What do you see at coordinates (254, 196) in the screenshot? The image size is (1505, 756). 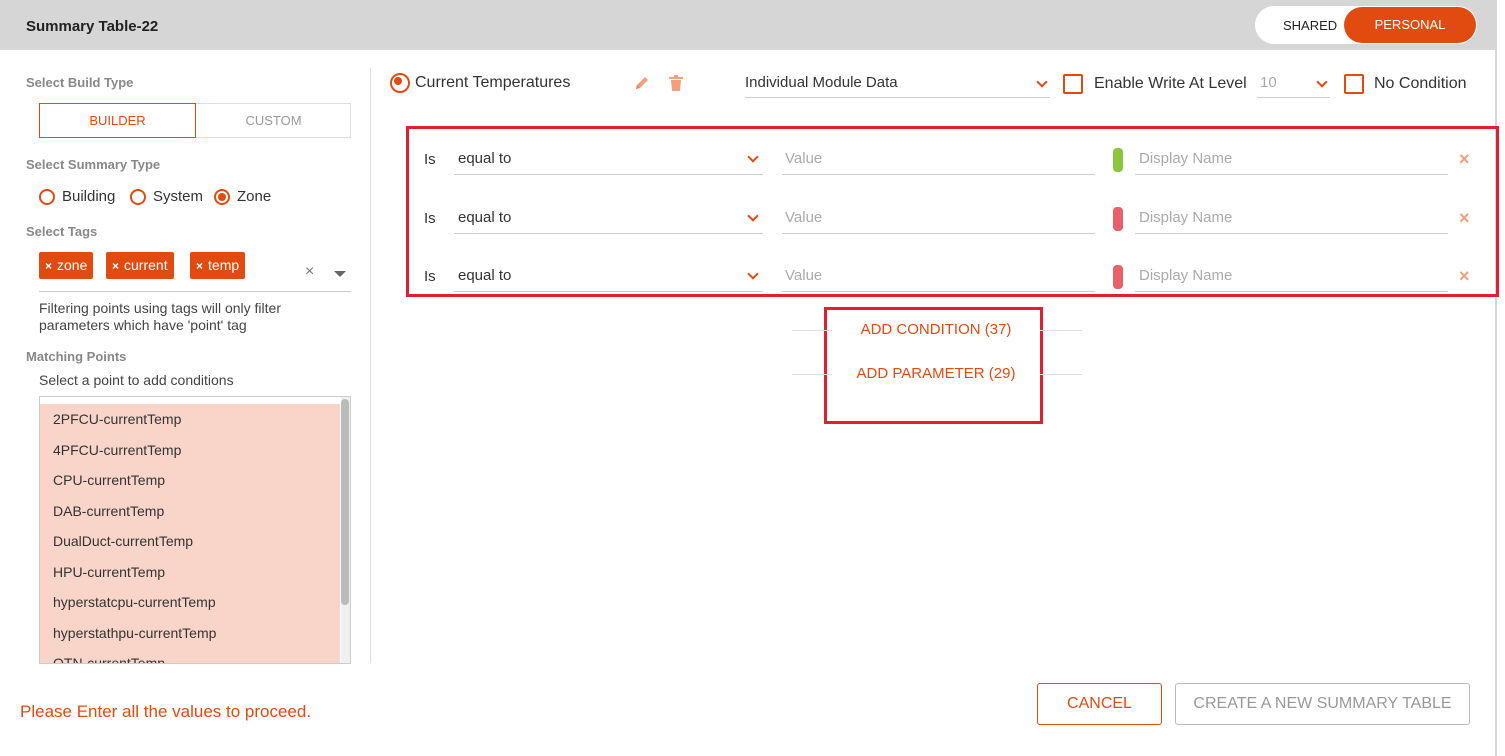 I see `radio-zone-label: Zone` at bounding box center [254, 196].